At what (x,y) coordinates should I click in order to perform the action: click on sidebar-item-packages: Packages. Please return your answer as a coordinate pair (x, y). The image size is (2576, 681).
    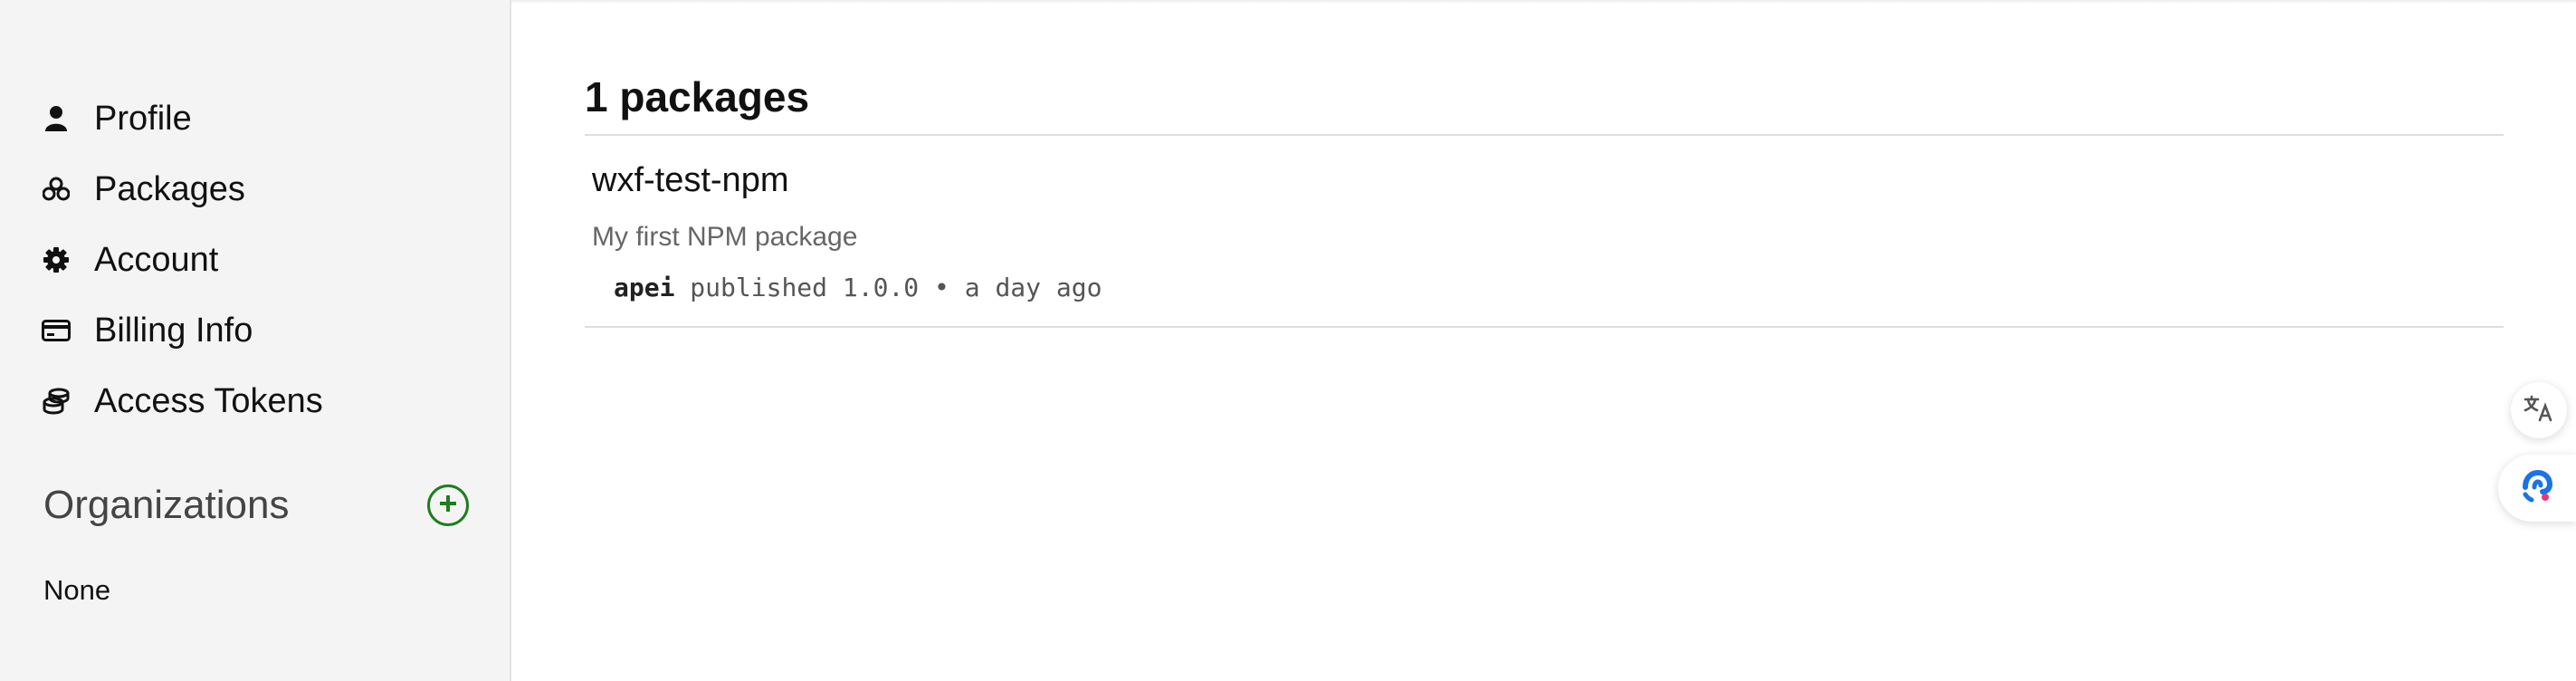
    Looking at the image, I should click on (182, 189).